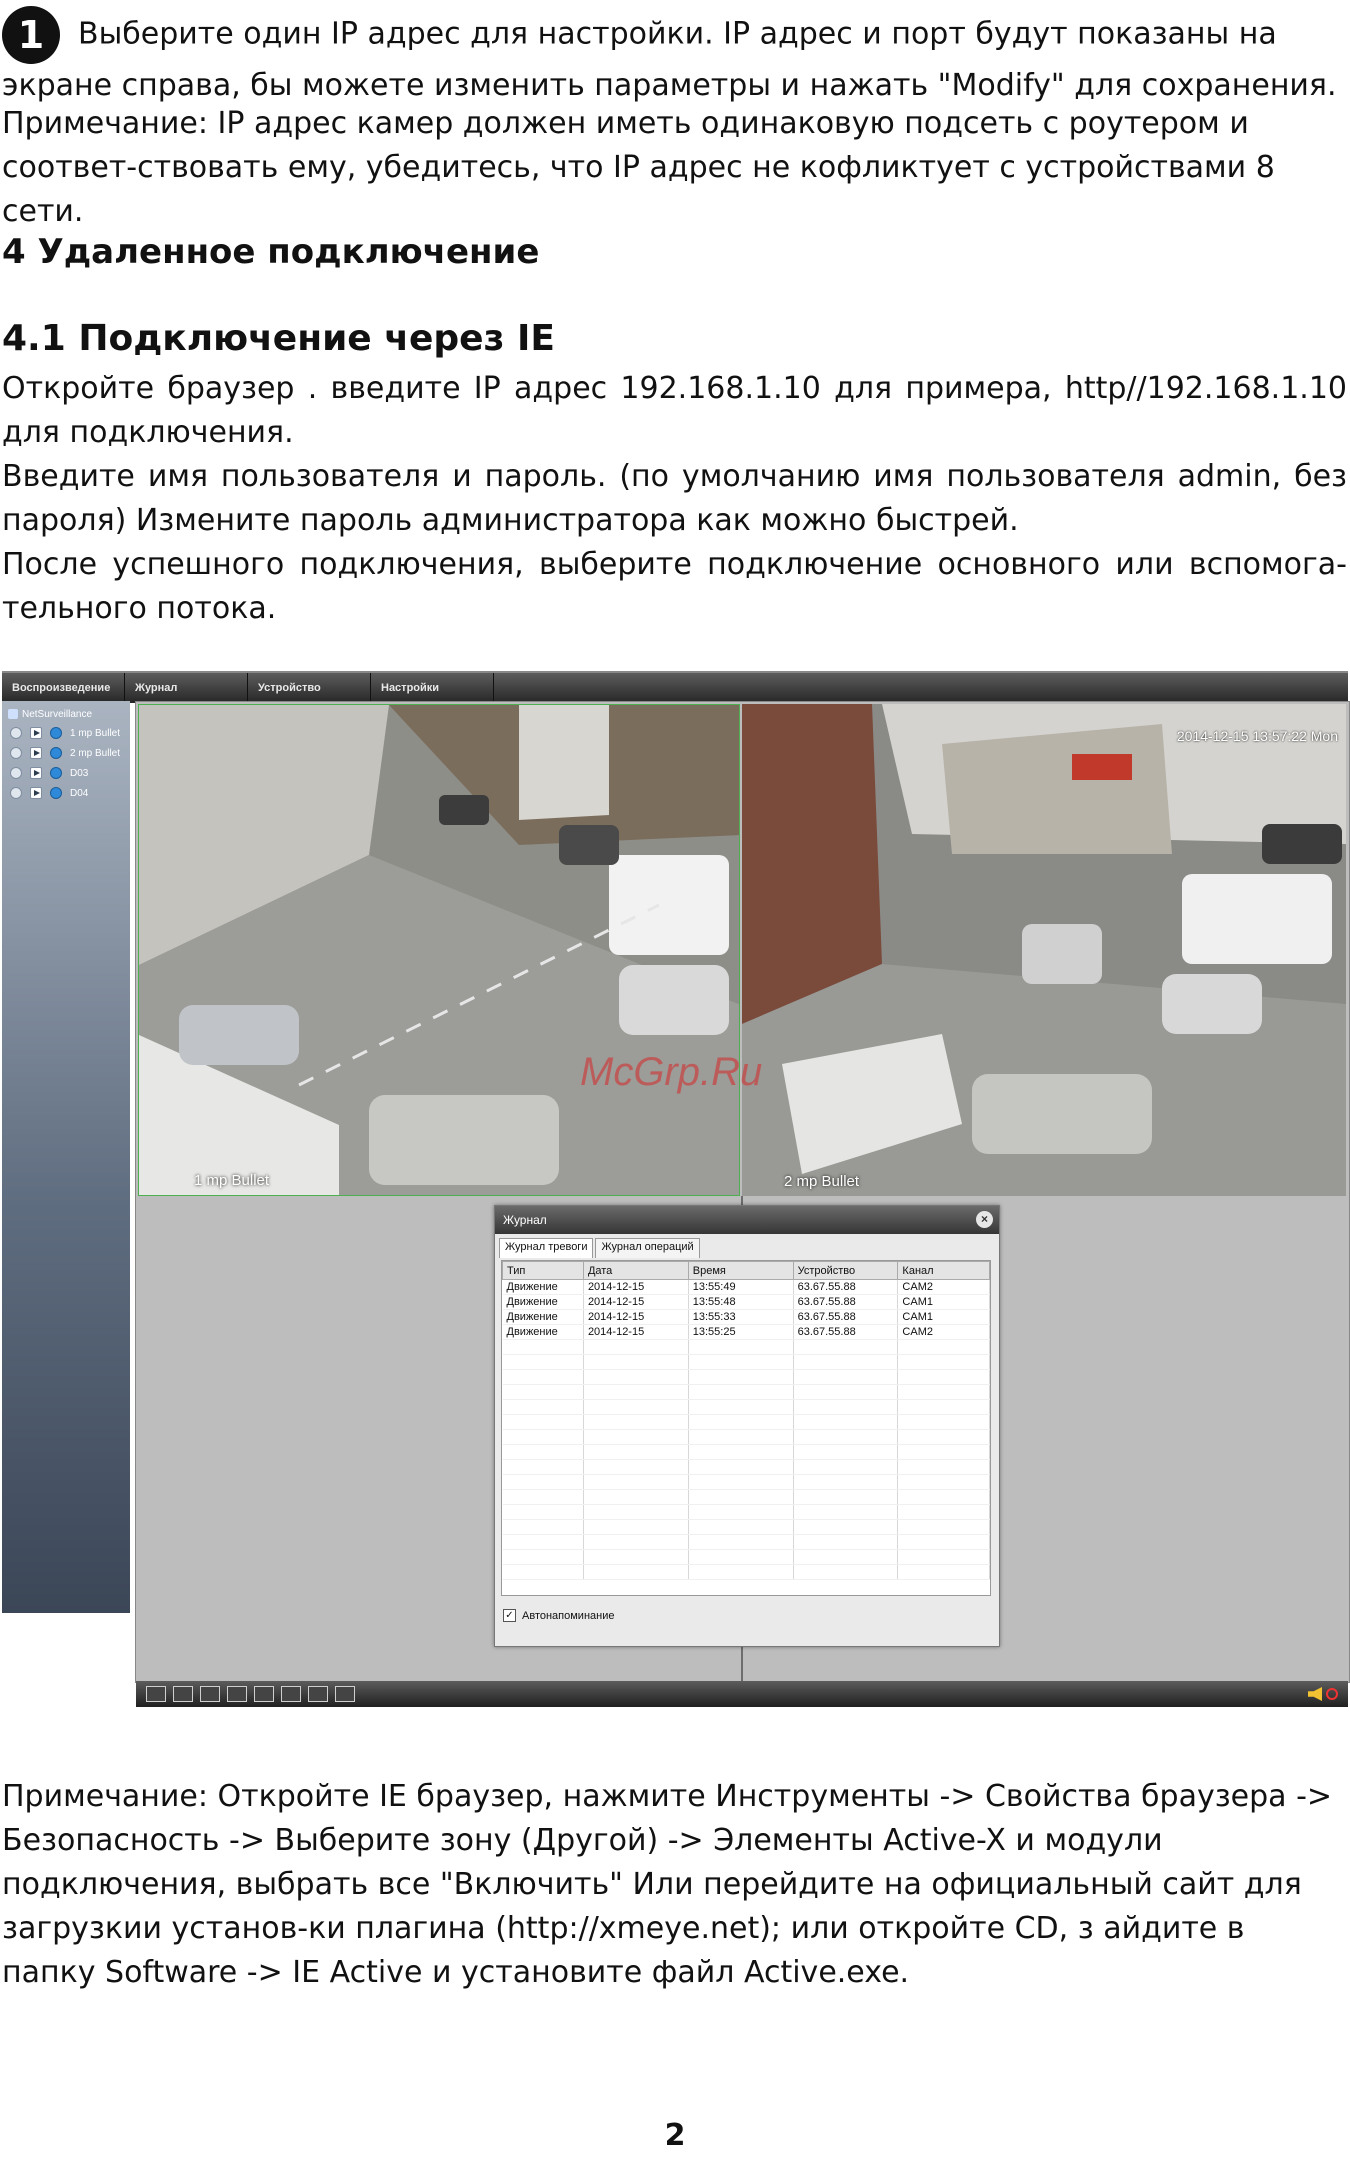 This screenshot has width=1350, height=2161. What do you see at coordinates (845, 1270) in the screenshot?
I see `column-header: Устройство` at bounding box center [845, 1270].